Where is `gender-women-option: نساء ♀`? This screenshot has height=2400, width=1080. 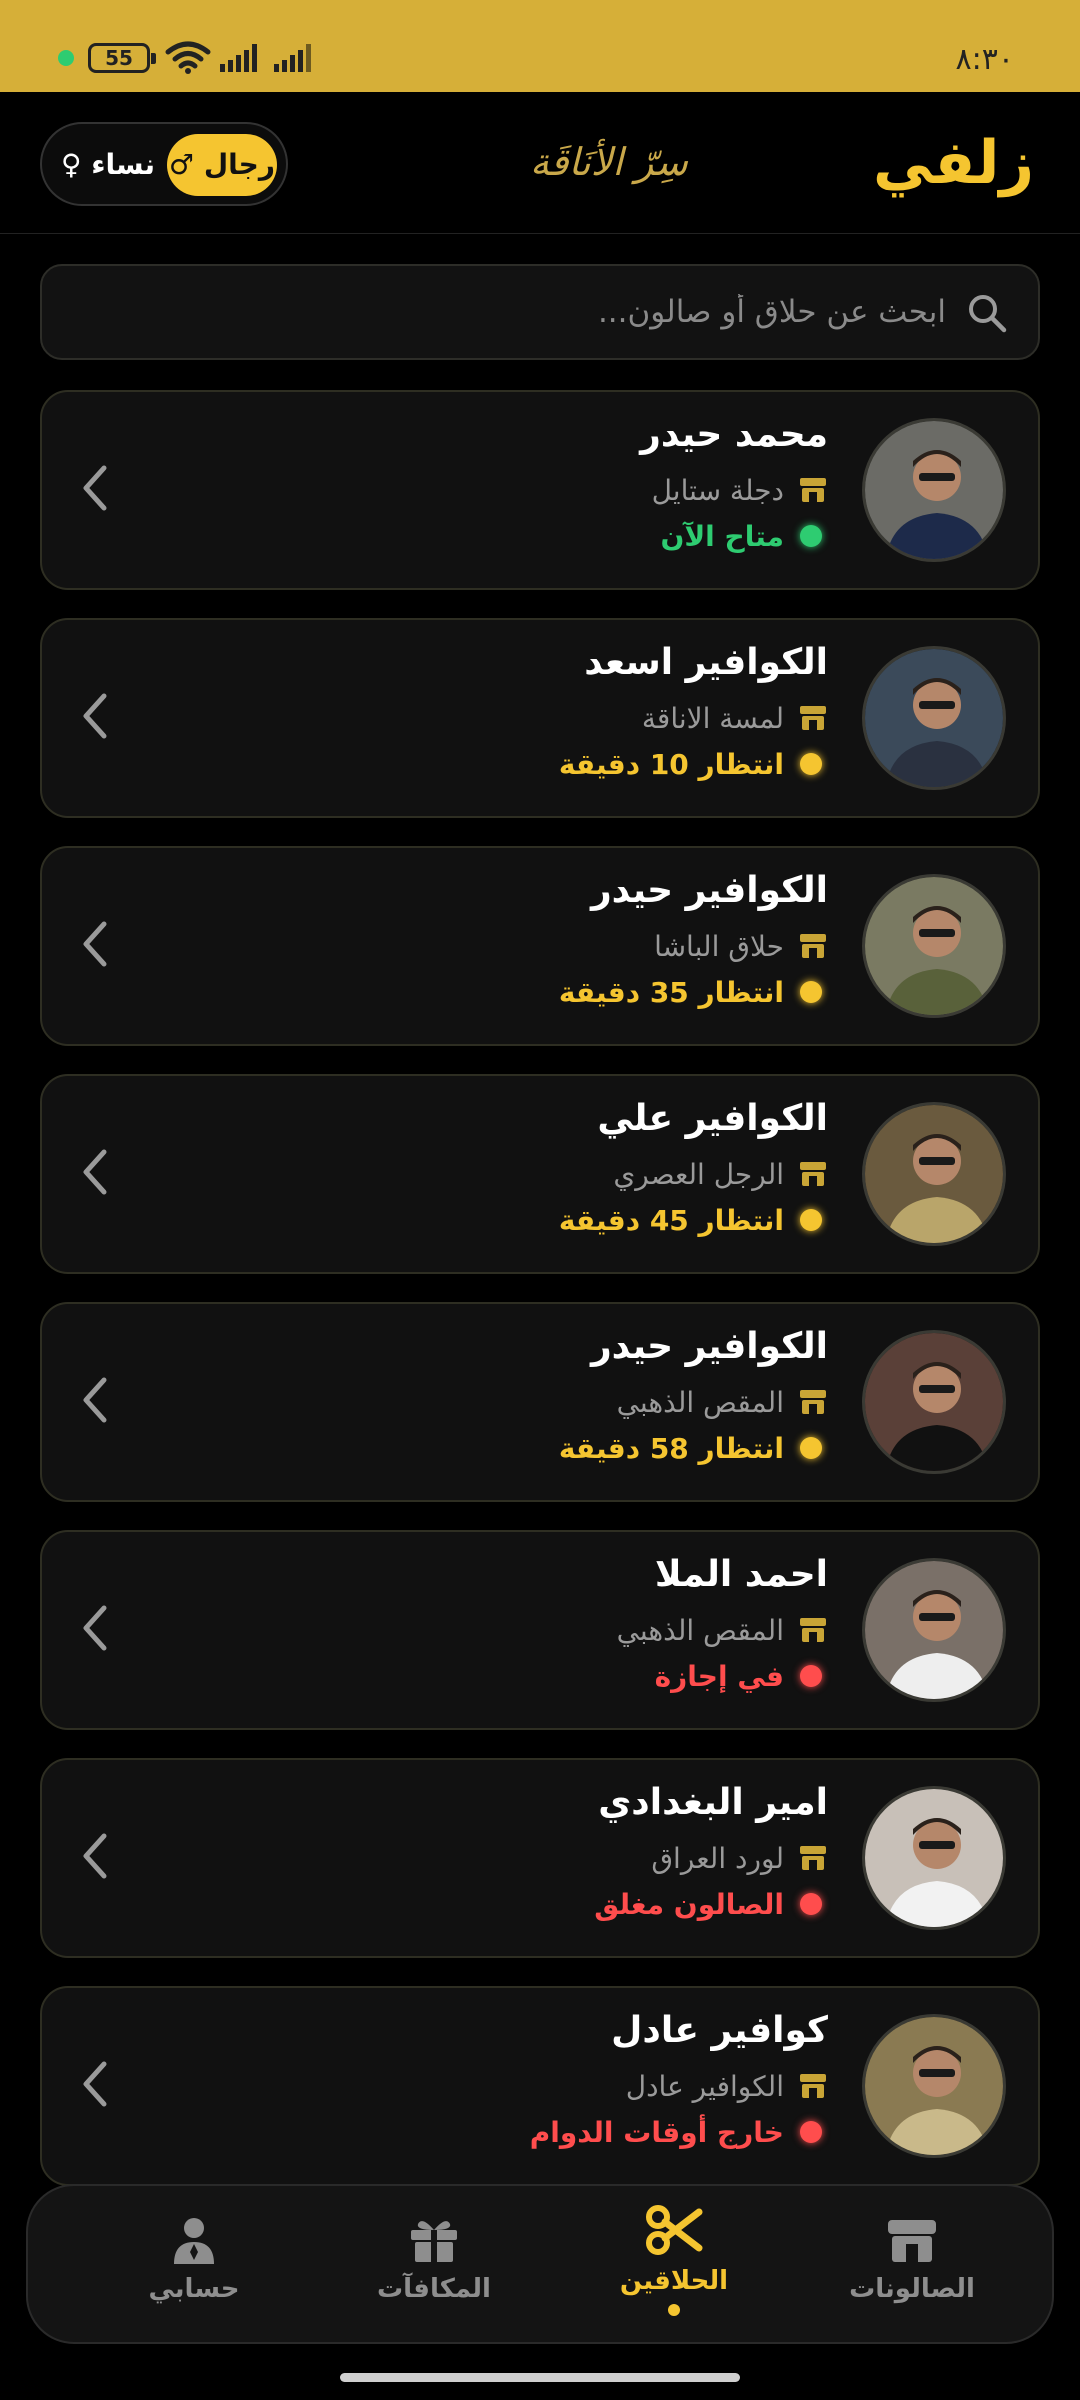
gender-women-option: نساء ♀ is located at coordinates (108, 165).